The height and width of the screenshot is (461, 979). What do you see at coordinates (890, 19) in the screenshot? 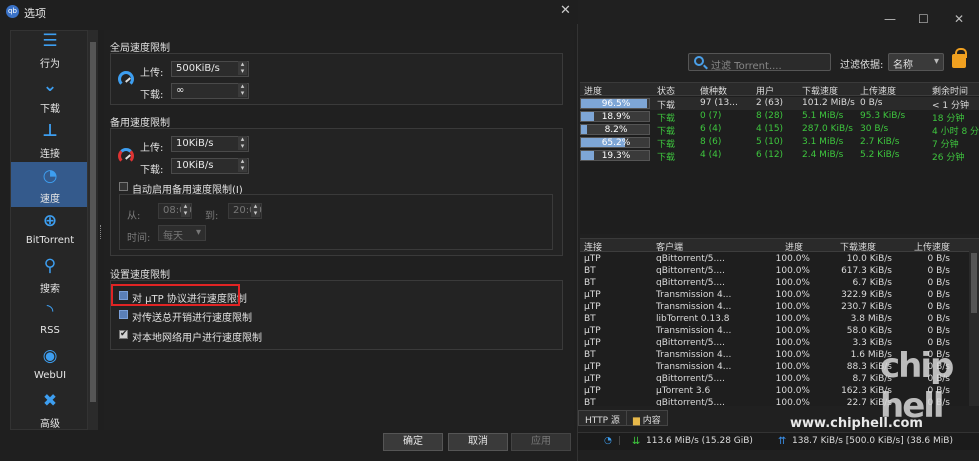
I see `minimize-icon: —` at bounding box center [890, 19].